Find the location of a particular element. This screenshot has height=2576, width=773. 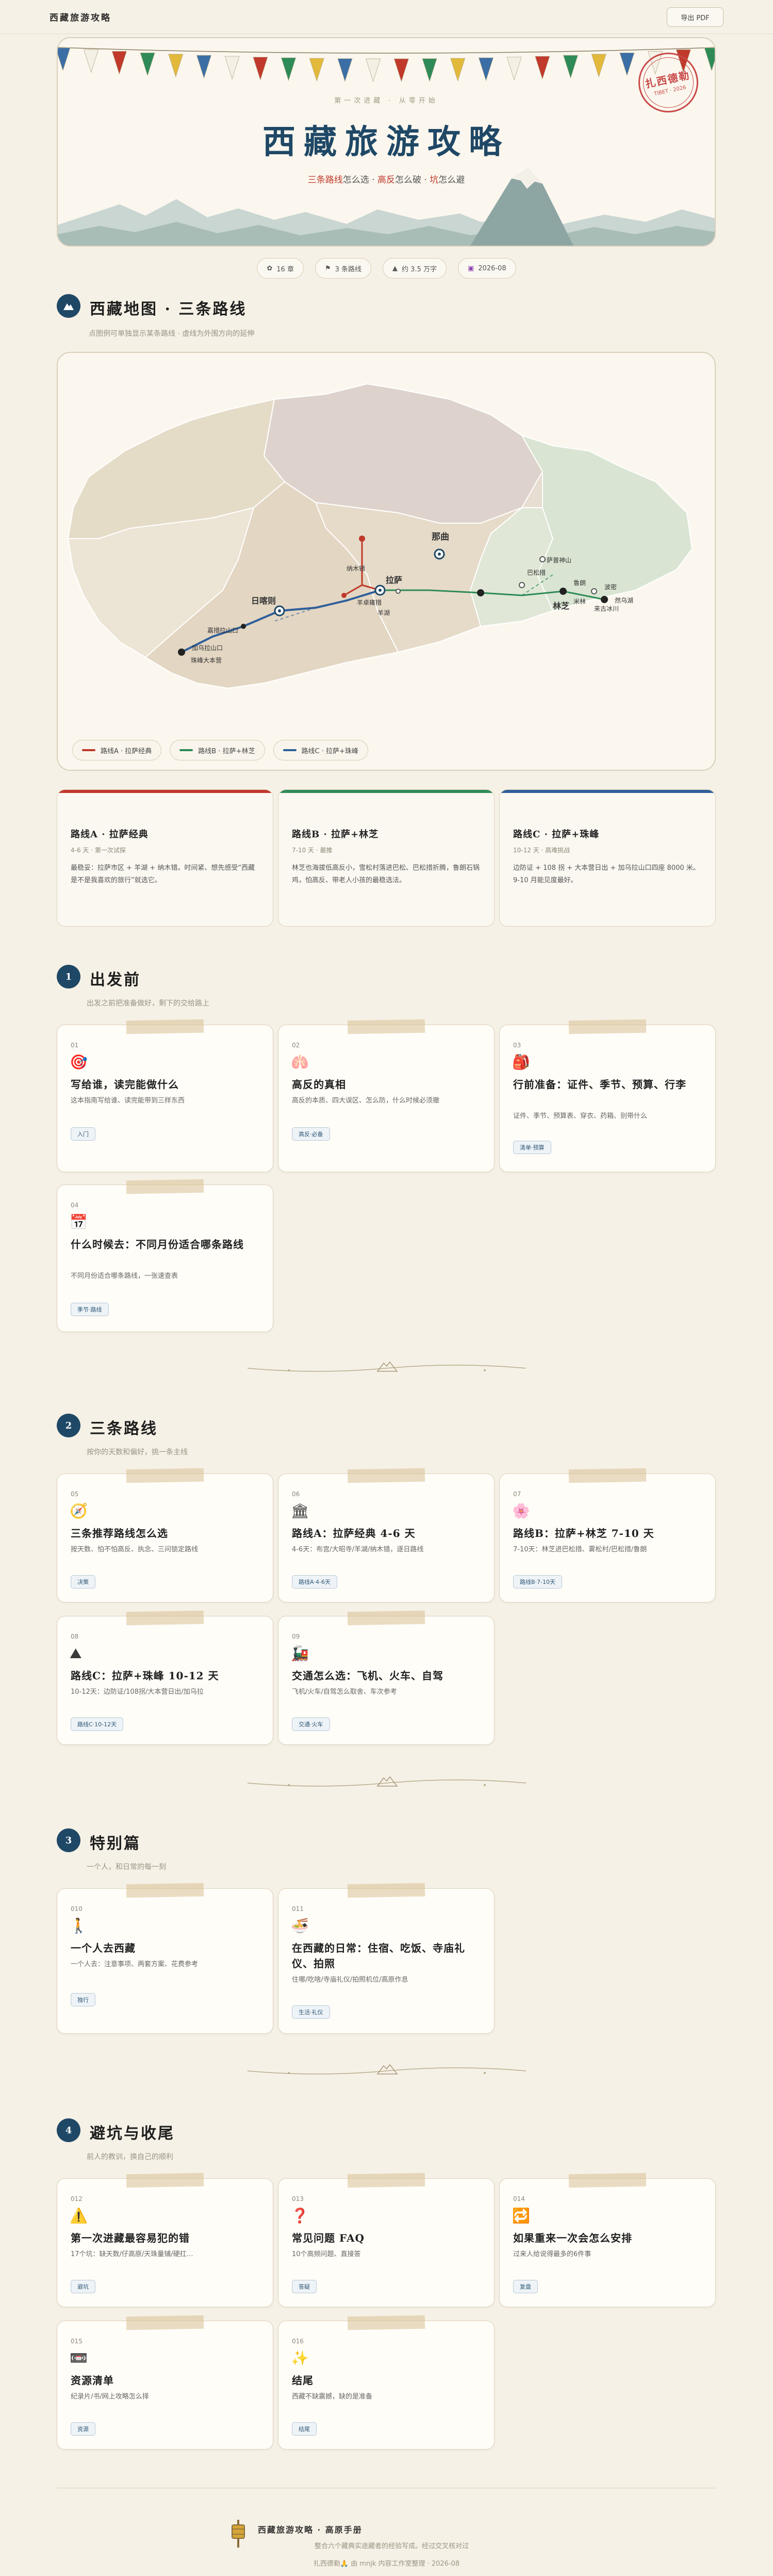

target-icon: 🎯 is located at coordinates (79, 1062).